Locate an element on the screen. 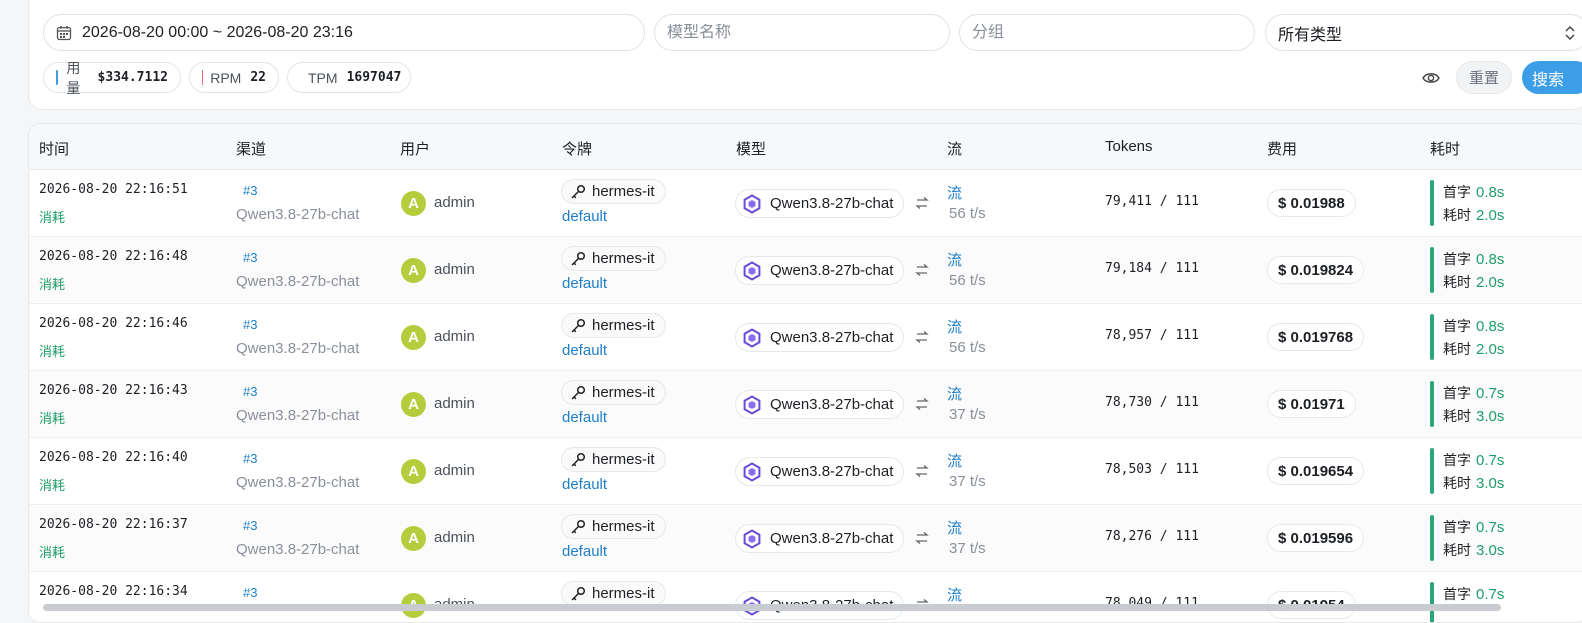 Image resolution: width=1582 pixels, height=623 pixels. cost-badge: $ 0.019824 is located at coordinates (1316, 270).